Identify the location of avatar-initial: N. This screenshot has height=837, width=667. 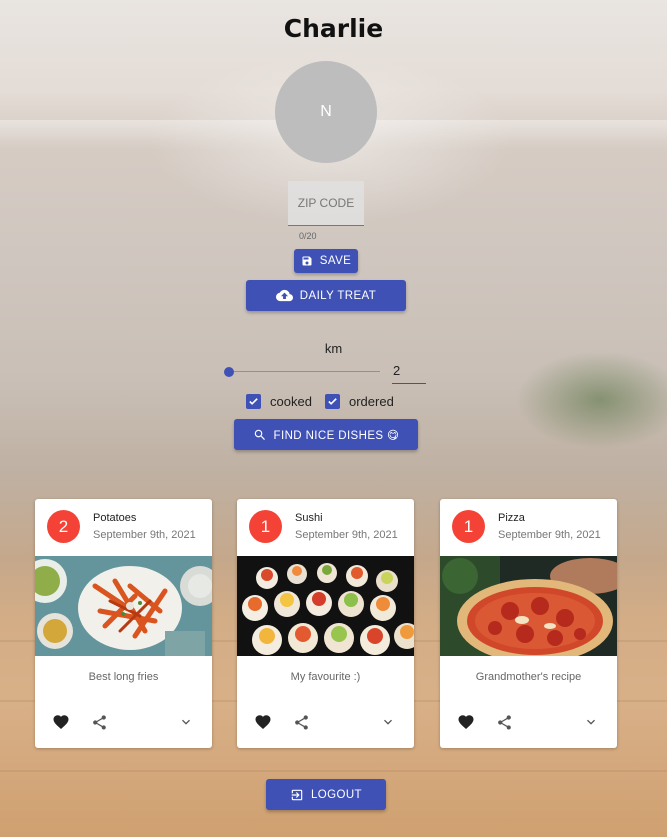
(326, 111).